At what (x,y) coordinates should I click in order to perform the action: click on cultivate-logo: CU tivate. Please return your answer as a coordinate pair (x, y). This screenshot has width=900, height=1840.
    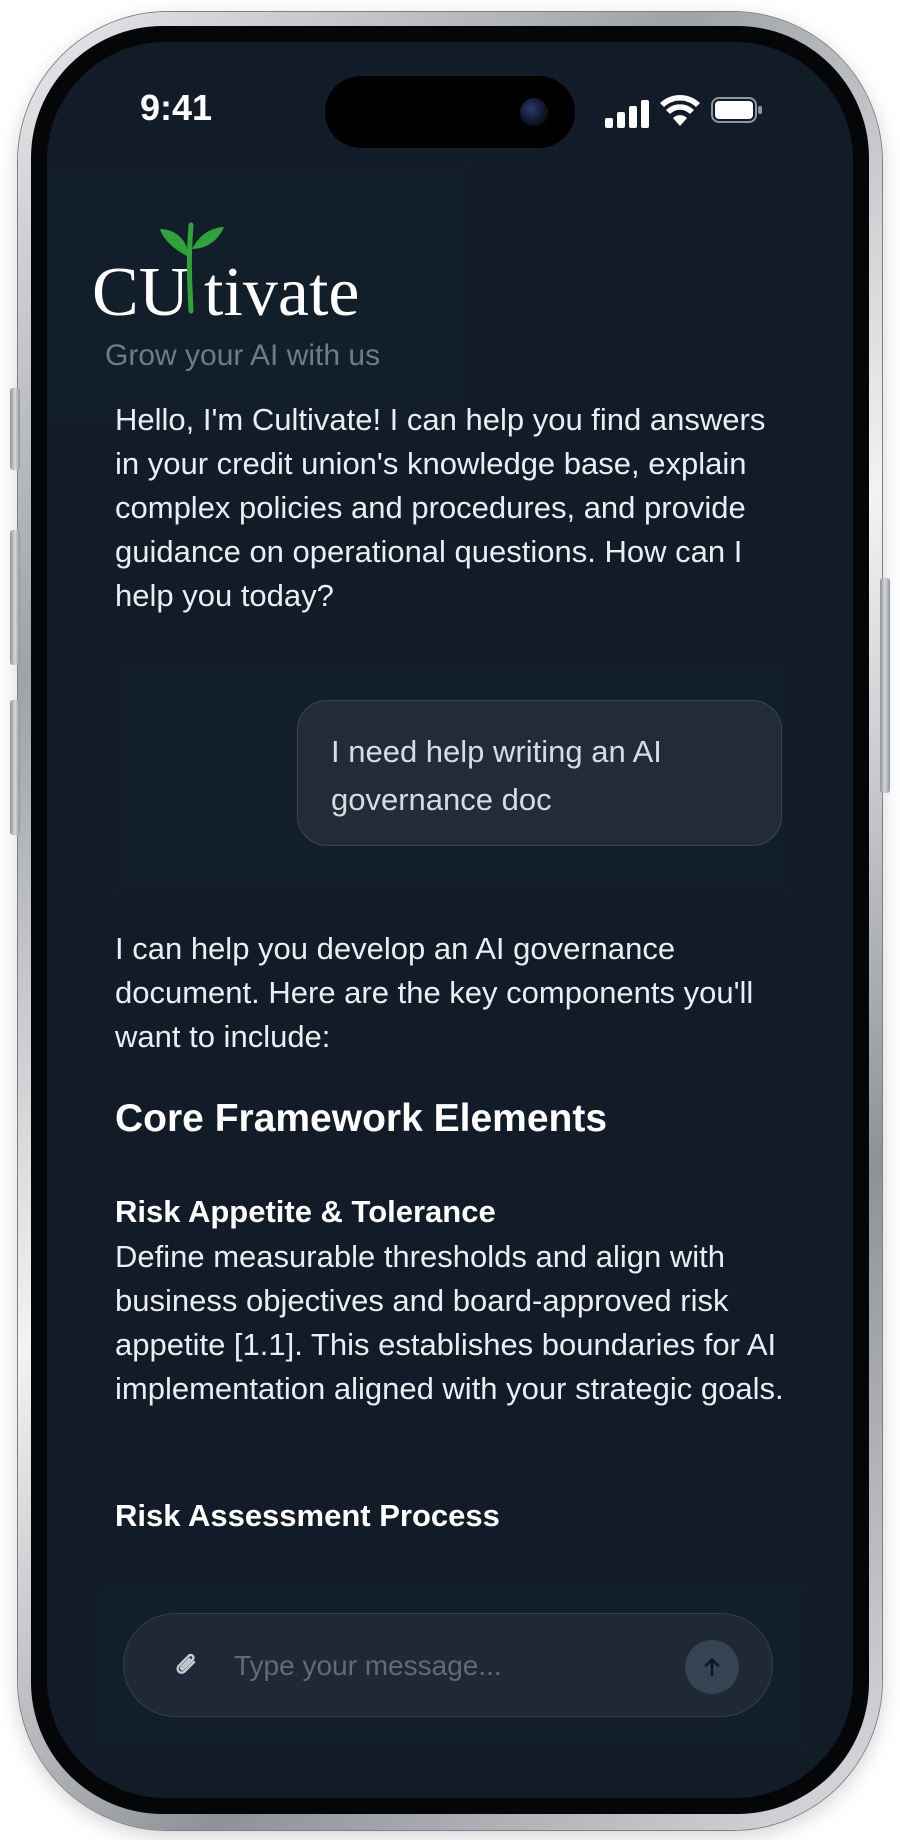
    Looking at the image, I should click on (225, 274).